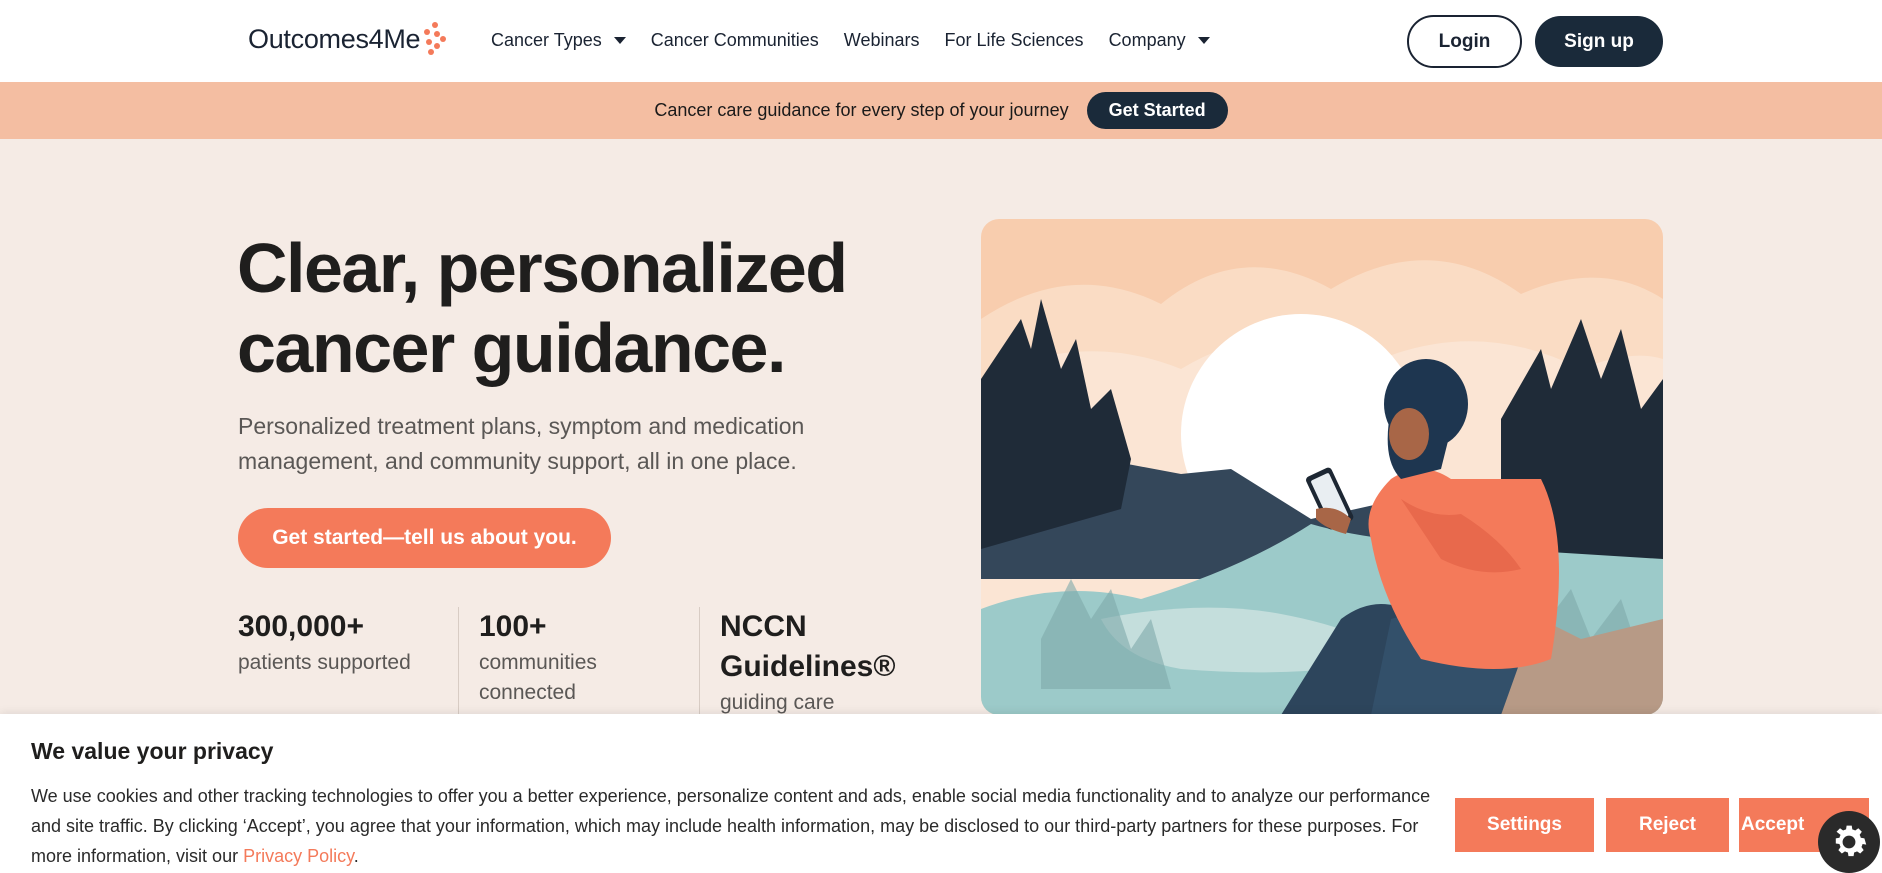  I want to click on nav-company: Company, so click(1159, 40).